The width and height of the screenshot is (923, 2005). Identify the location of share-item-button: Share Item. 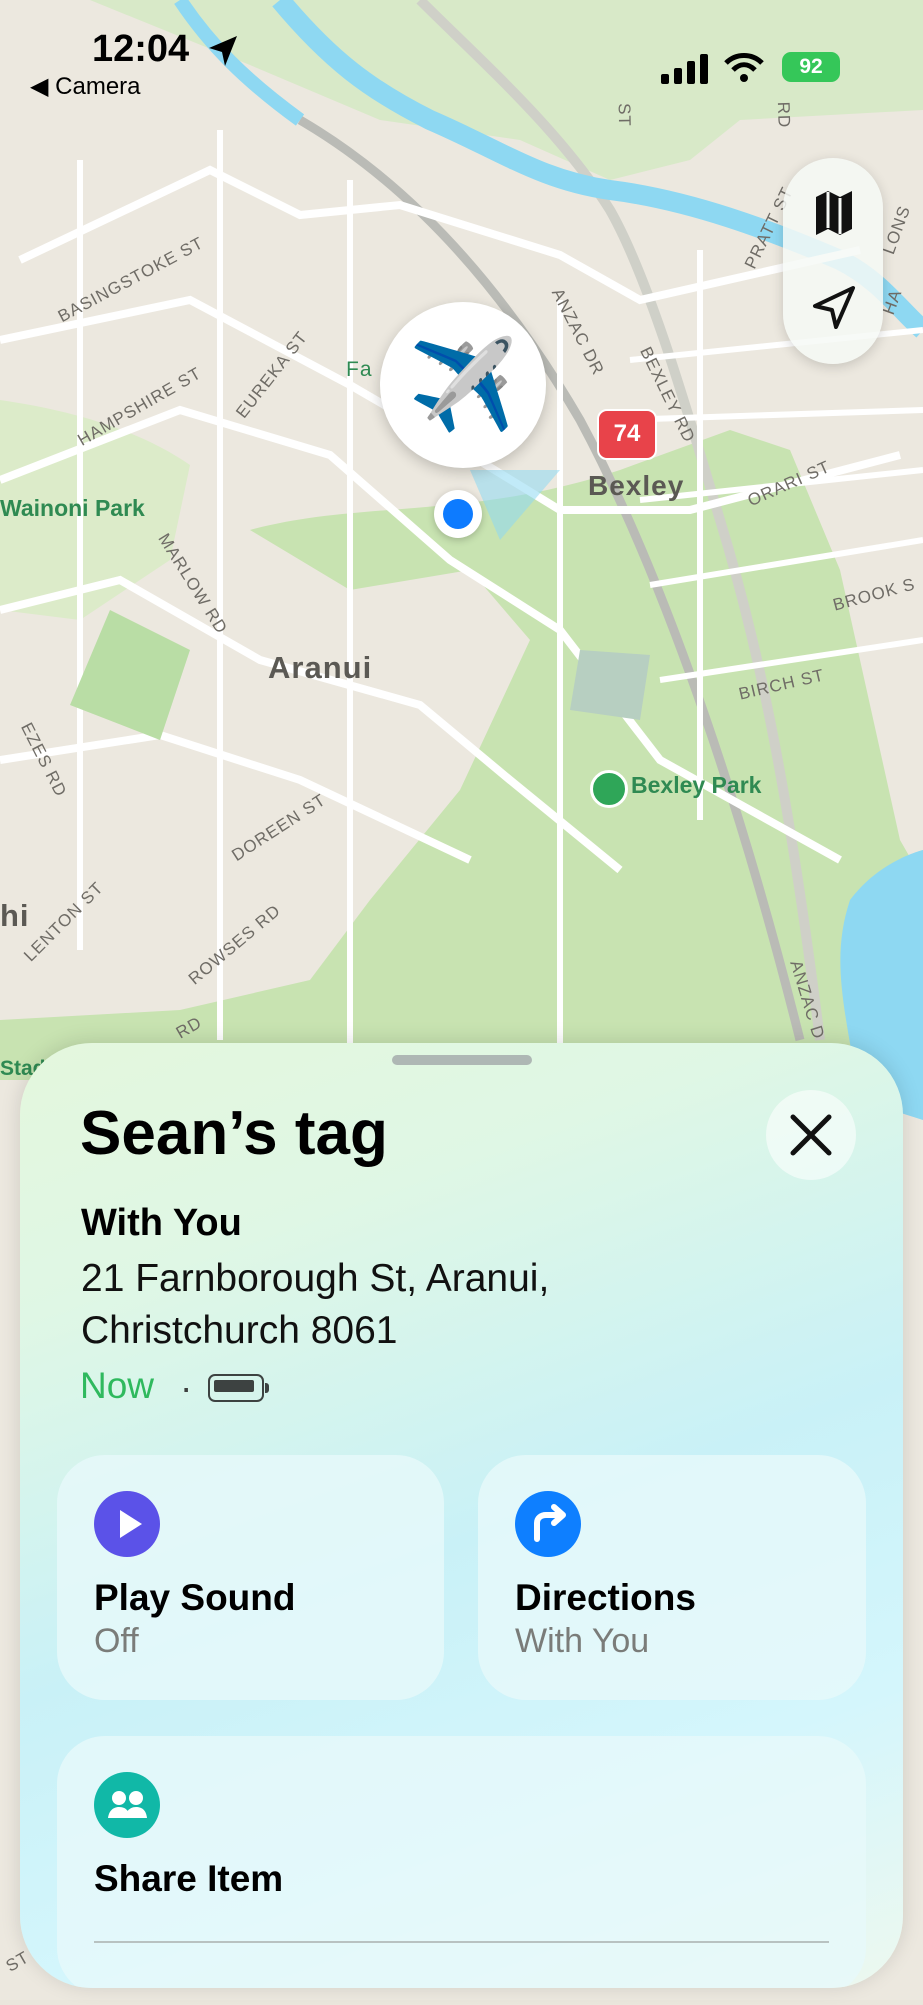
(461, 1862).